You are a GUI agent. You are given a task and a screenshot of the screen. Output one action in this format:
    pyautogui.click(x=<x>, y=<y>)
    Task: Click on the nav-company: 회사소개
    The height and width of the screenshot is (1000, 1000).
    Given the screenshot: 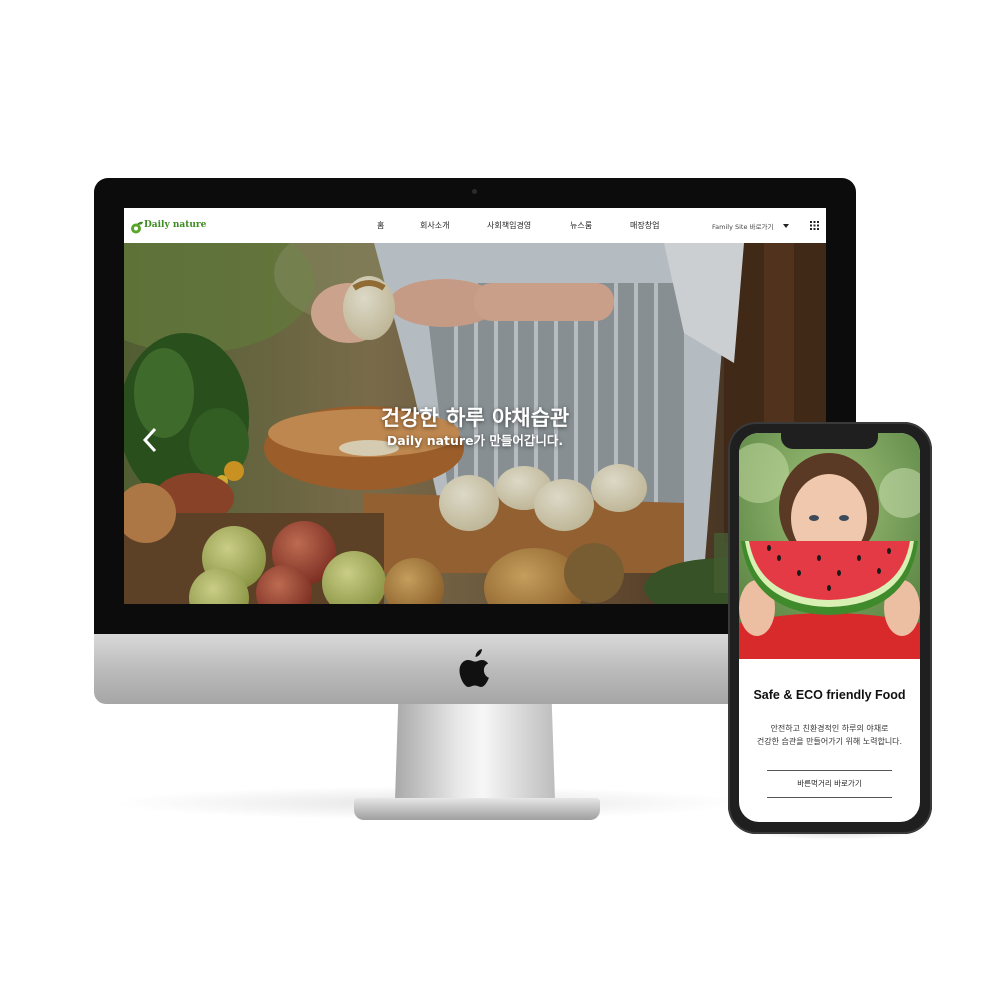 What is the action you would take?
    pyautogui.click(x=434, y=225)
    